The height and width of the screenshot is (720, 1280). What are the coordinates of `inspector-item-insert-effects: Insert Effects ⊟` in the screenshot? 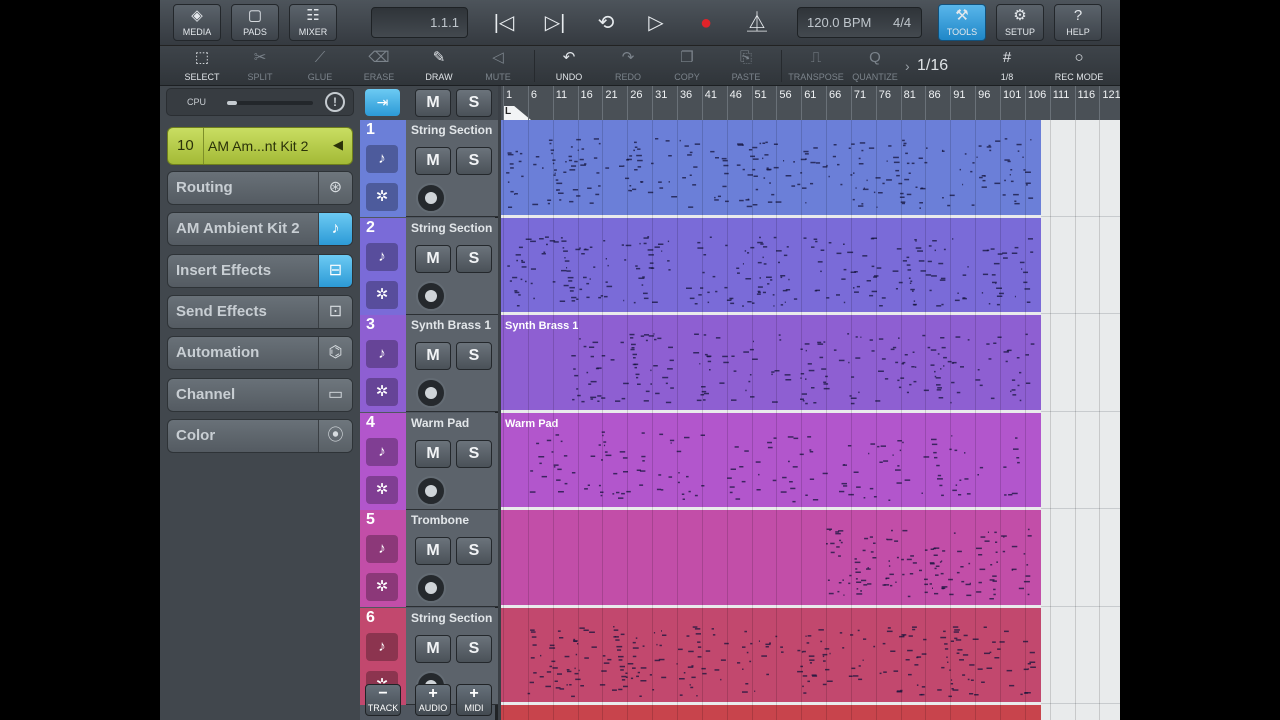 It's located at (260, 270).